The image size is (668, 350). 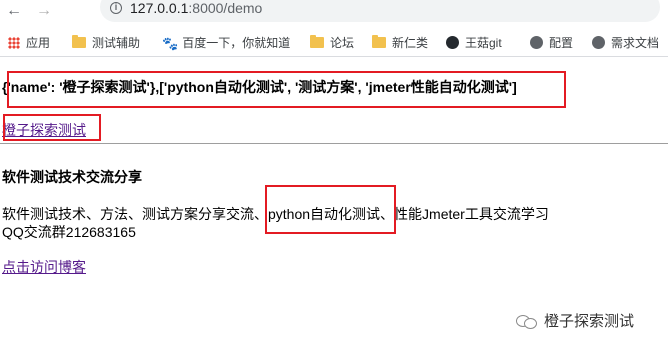 What do you see at coordinates (116, 8) in the screenshot?
I see `info-icon: i` at bounding box center [116, 8].